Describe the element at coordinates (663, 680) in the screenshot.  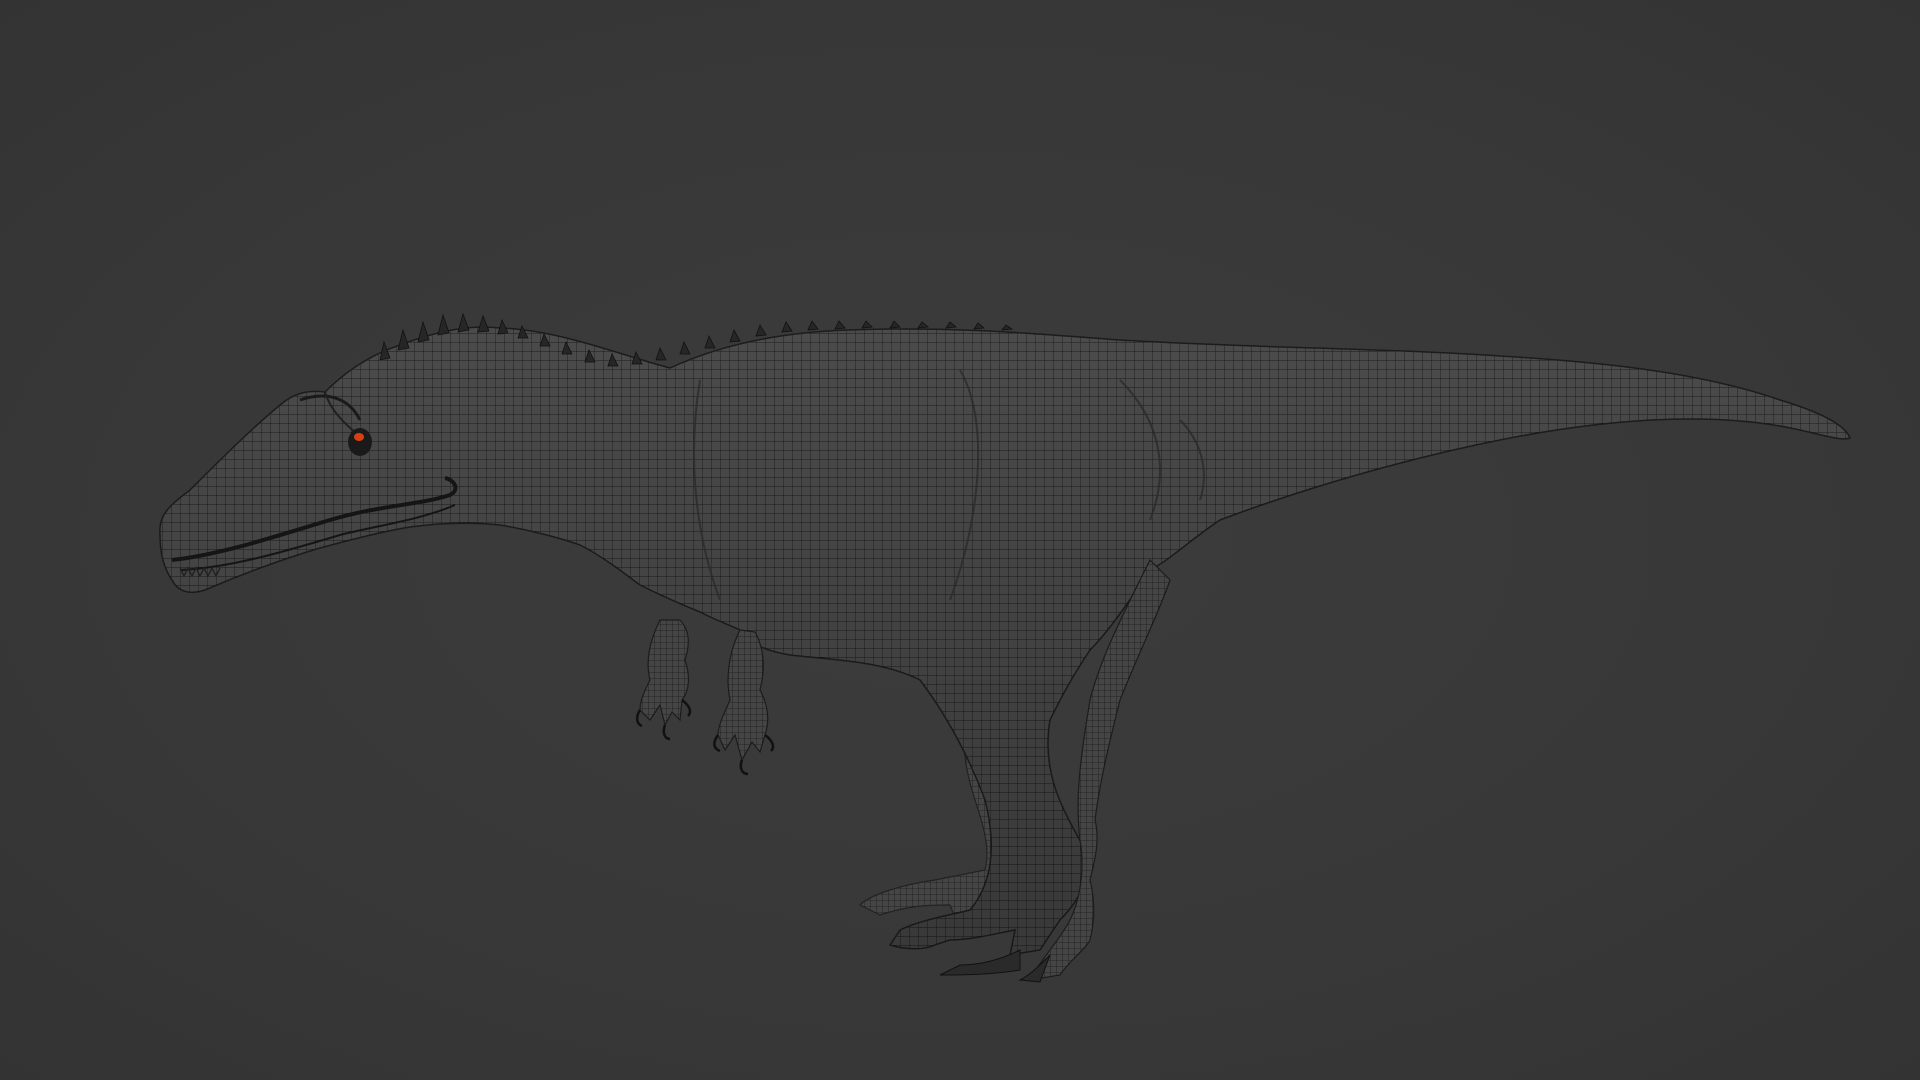
I see `left-arm` at that location.